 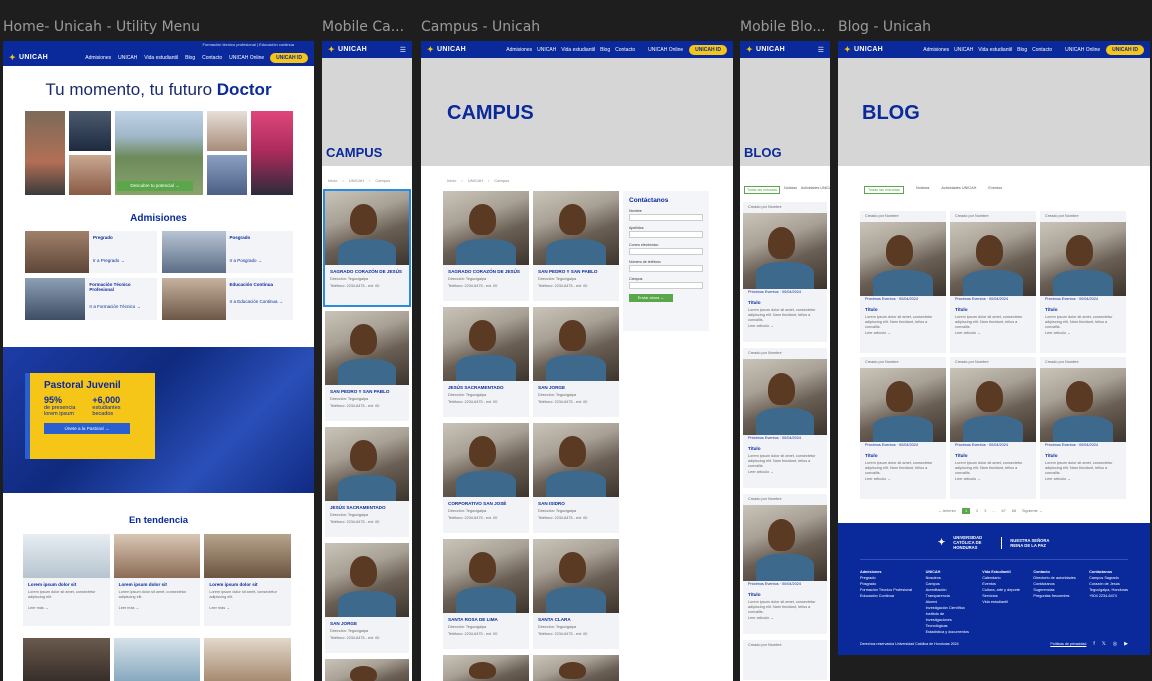 What do you see at coordinates (1054, 596) in the screenshot?
I see `footer-link: Preguntas frecuentes` at bounding box center [1054, 596].